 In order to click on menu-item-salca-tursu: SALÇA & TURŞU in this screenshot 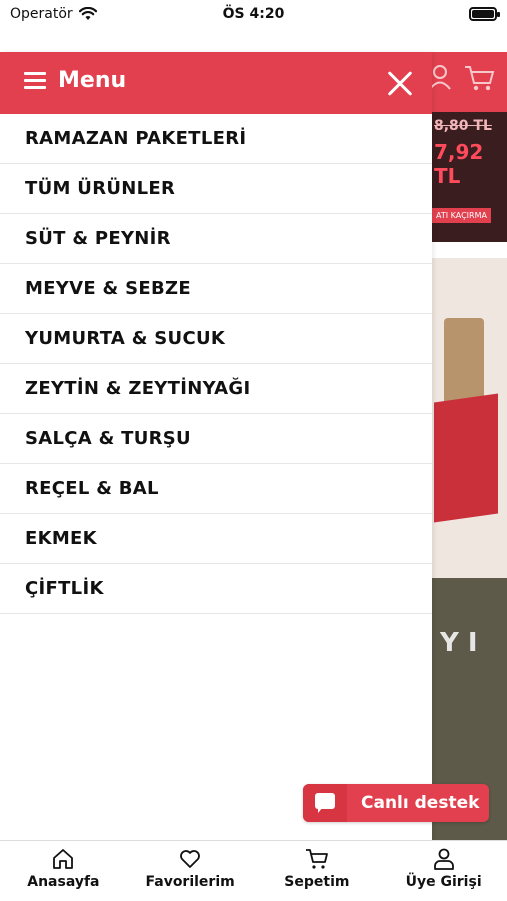, I will do `click(216, 439)`.